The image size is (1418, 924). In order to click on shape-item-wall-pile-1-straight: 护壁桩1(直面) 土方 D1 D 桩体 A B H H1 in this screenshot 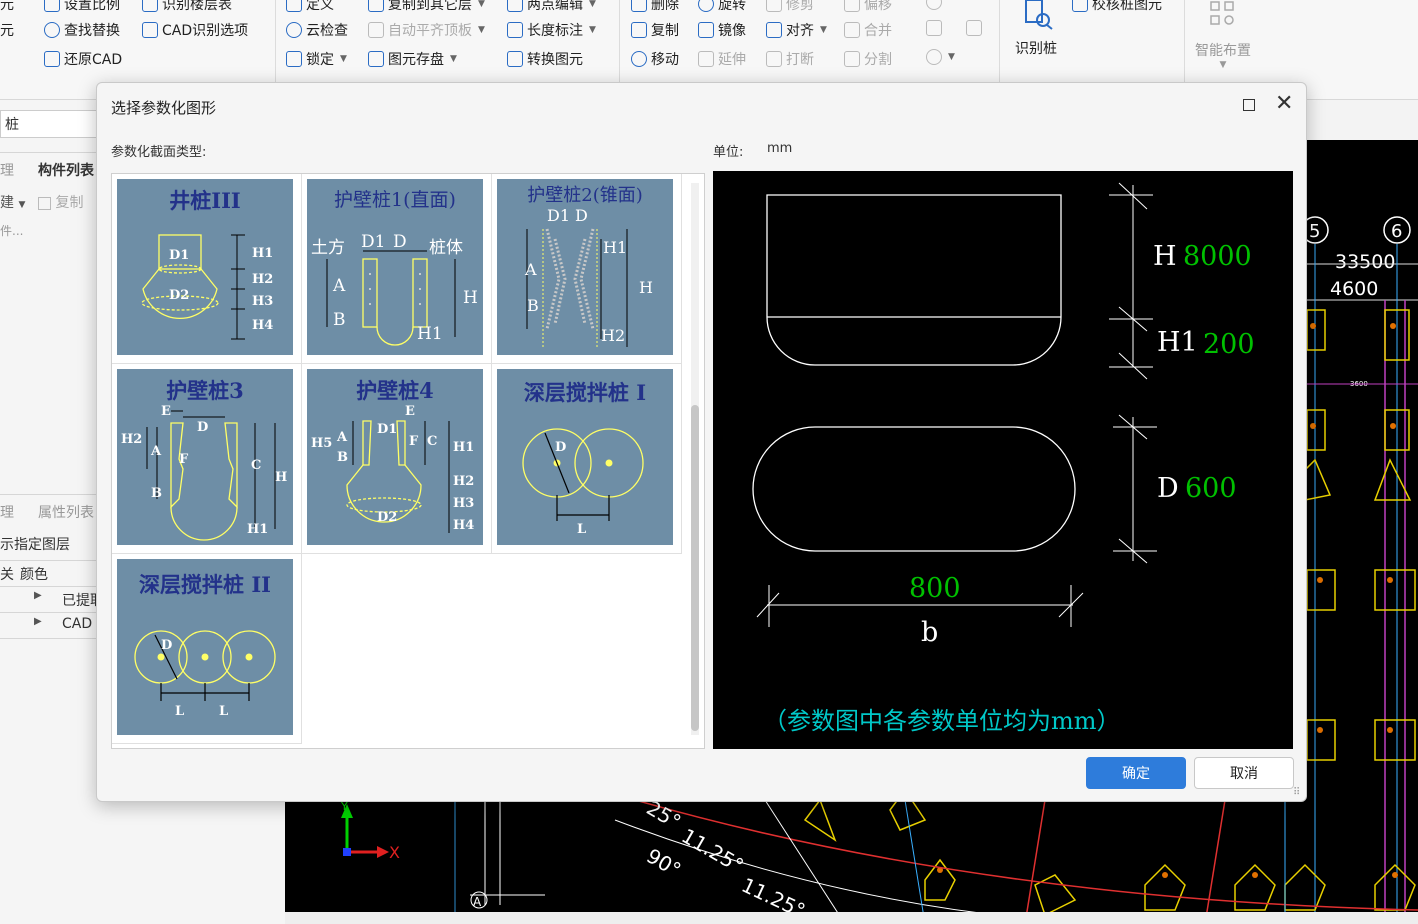, I will do `click(397, 269)`.